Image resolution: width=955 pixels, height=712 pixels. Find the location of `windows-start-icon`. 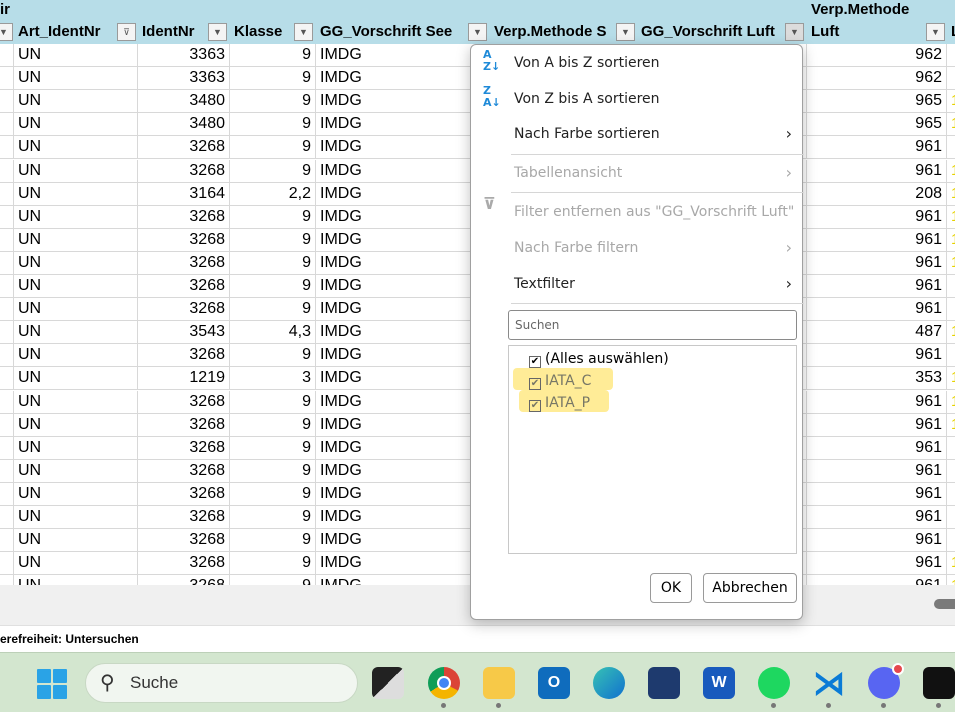

windows-start-icon is located at coordinates (52, 684).